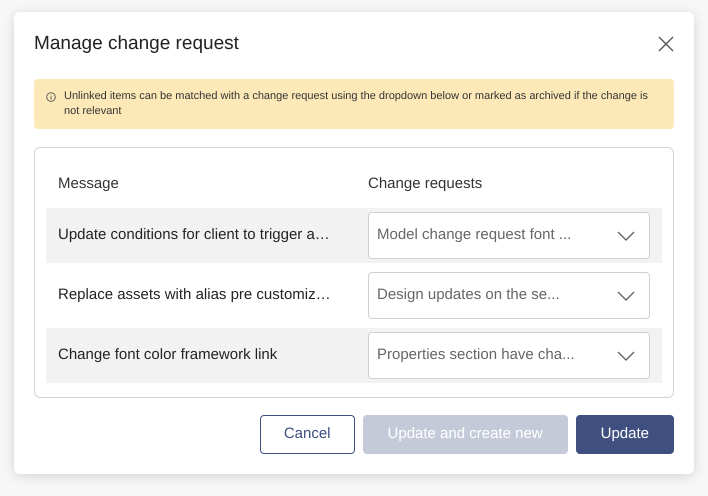 This screenshot has width=708, height=496. I want to click on column-header: Change requests, so click(425, 184).